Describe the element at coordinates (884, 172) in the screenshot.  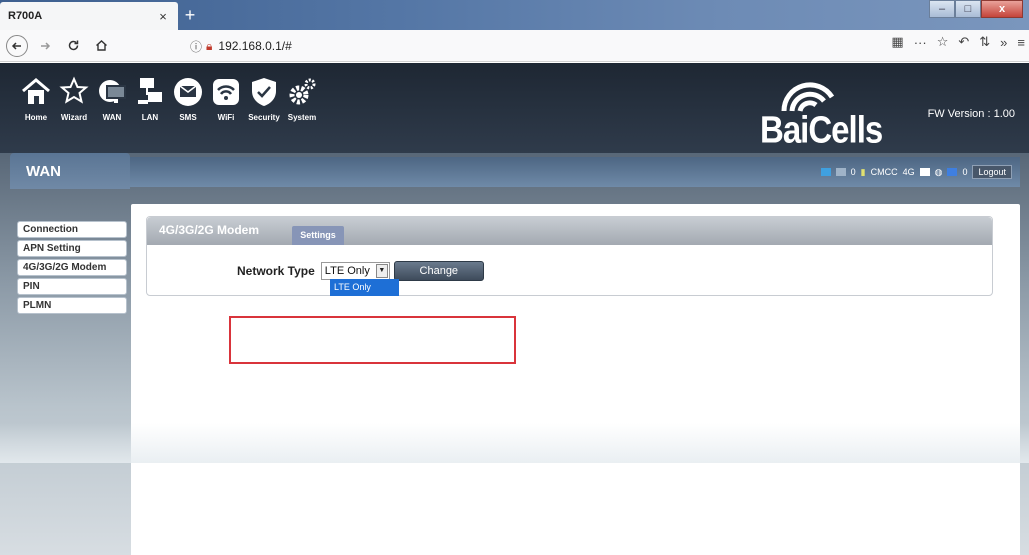
I see `carrier-name: CMCC` at that location.